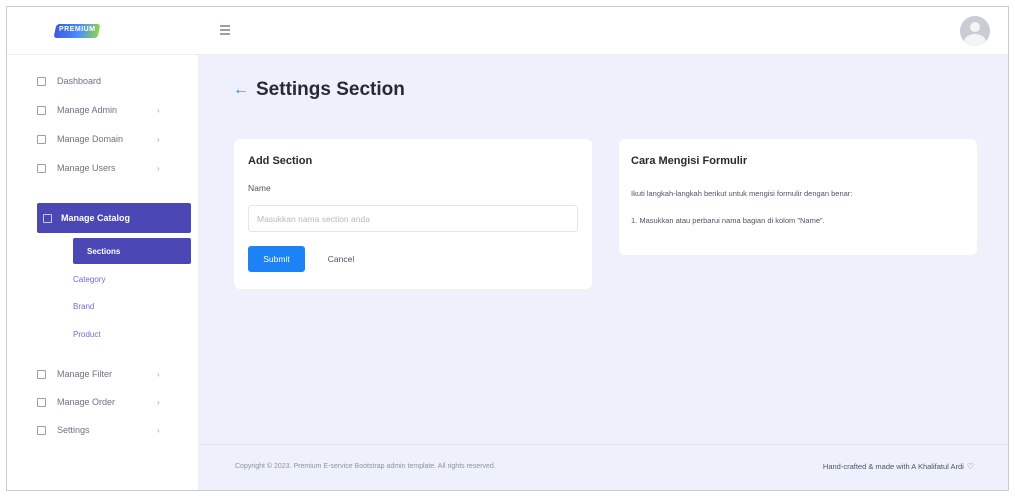 This screenshot has width=1015, height=497. I want to click on admin-icon, so click(41, 110).